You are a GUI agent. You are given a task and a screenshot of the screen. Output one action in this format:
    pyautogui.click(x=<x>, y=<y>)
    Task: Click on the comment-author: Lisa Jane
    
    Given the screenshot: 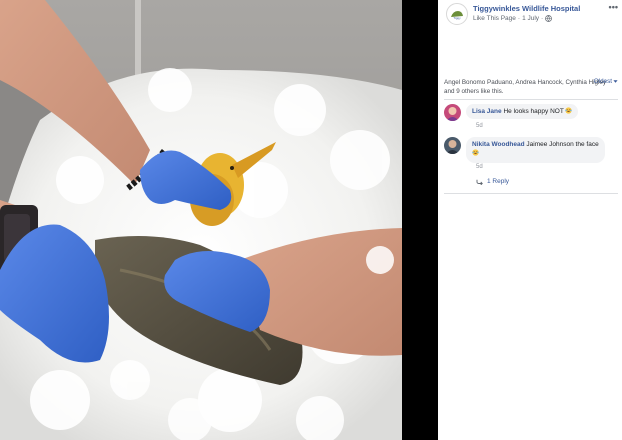 What is the action you would take?
    pyautogui.click(x=487, y=111)
    